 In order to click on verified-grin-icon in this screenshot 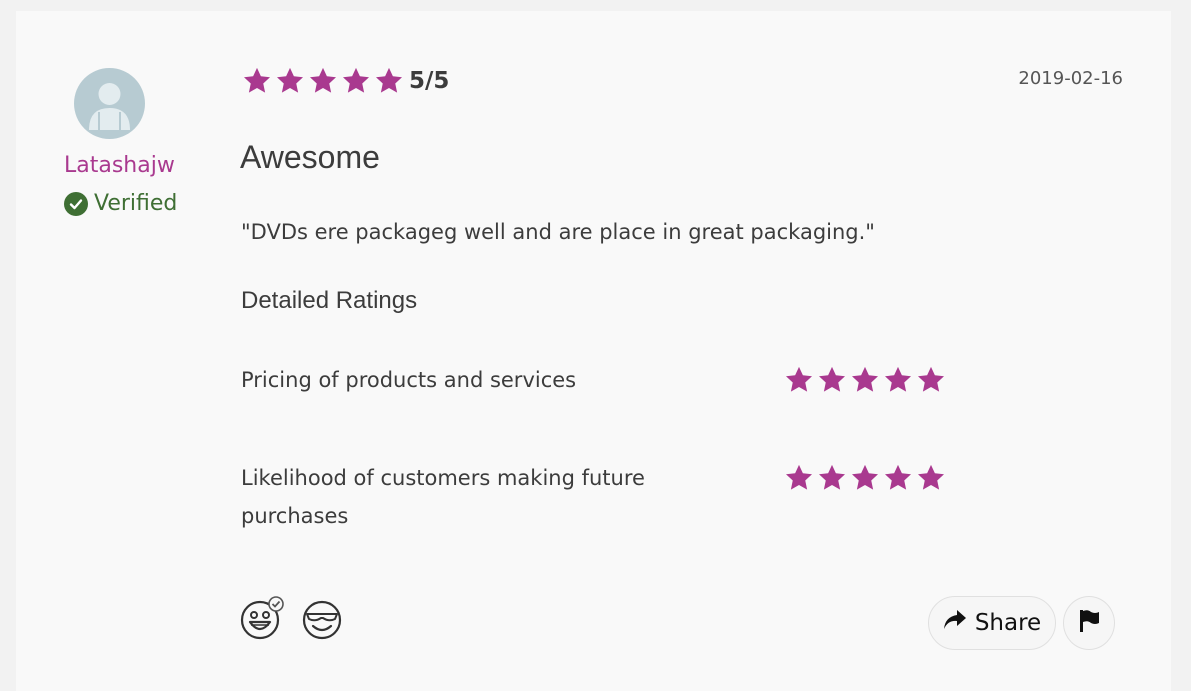, I will do `click(262, 618)`.